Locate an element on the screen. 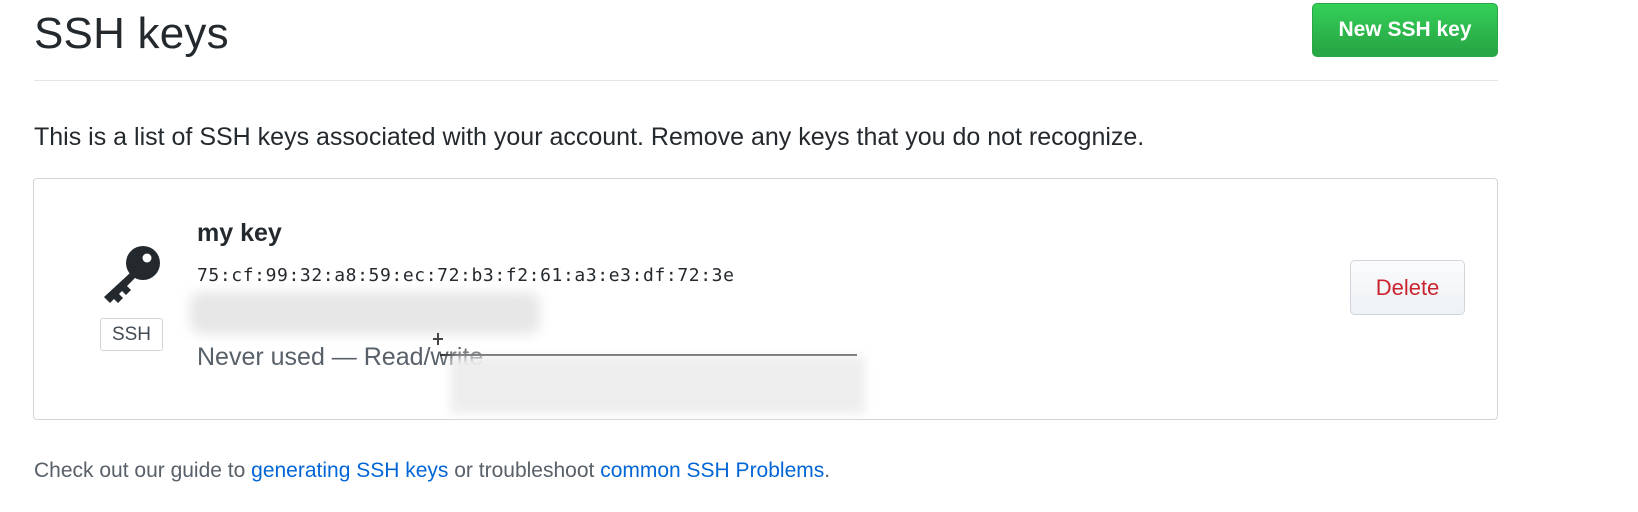  key-icon is located at coordinates (132, 274).